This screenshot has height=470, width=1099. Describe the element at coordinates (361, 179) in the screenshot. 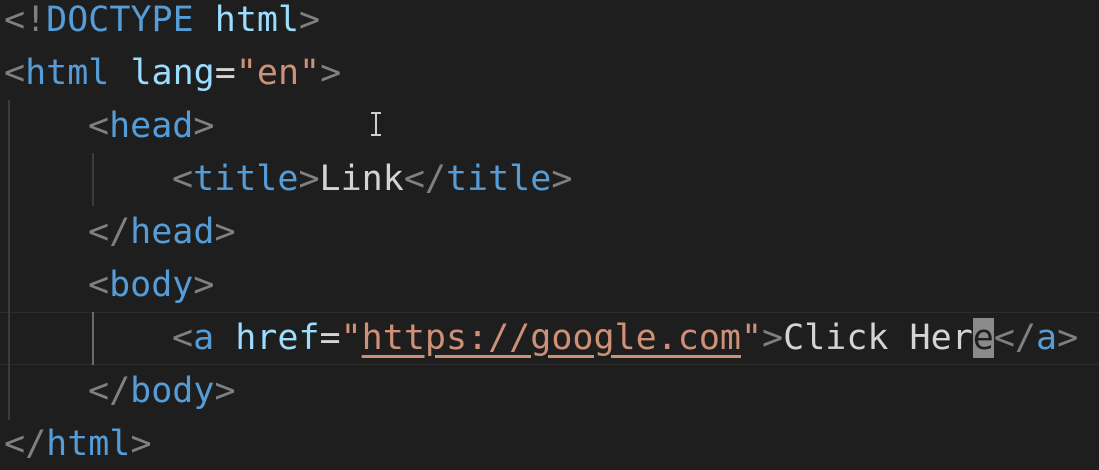

I see `token: Link` at that location.